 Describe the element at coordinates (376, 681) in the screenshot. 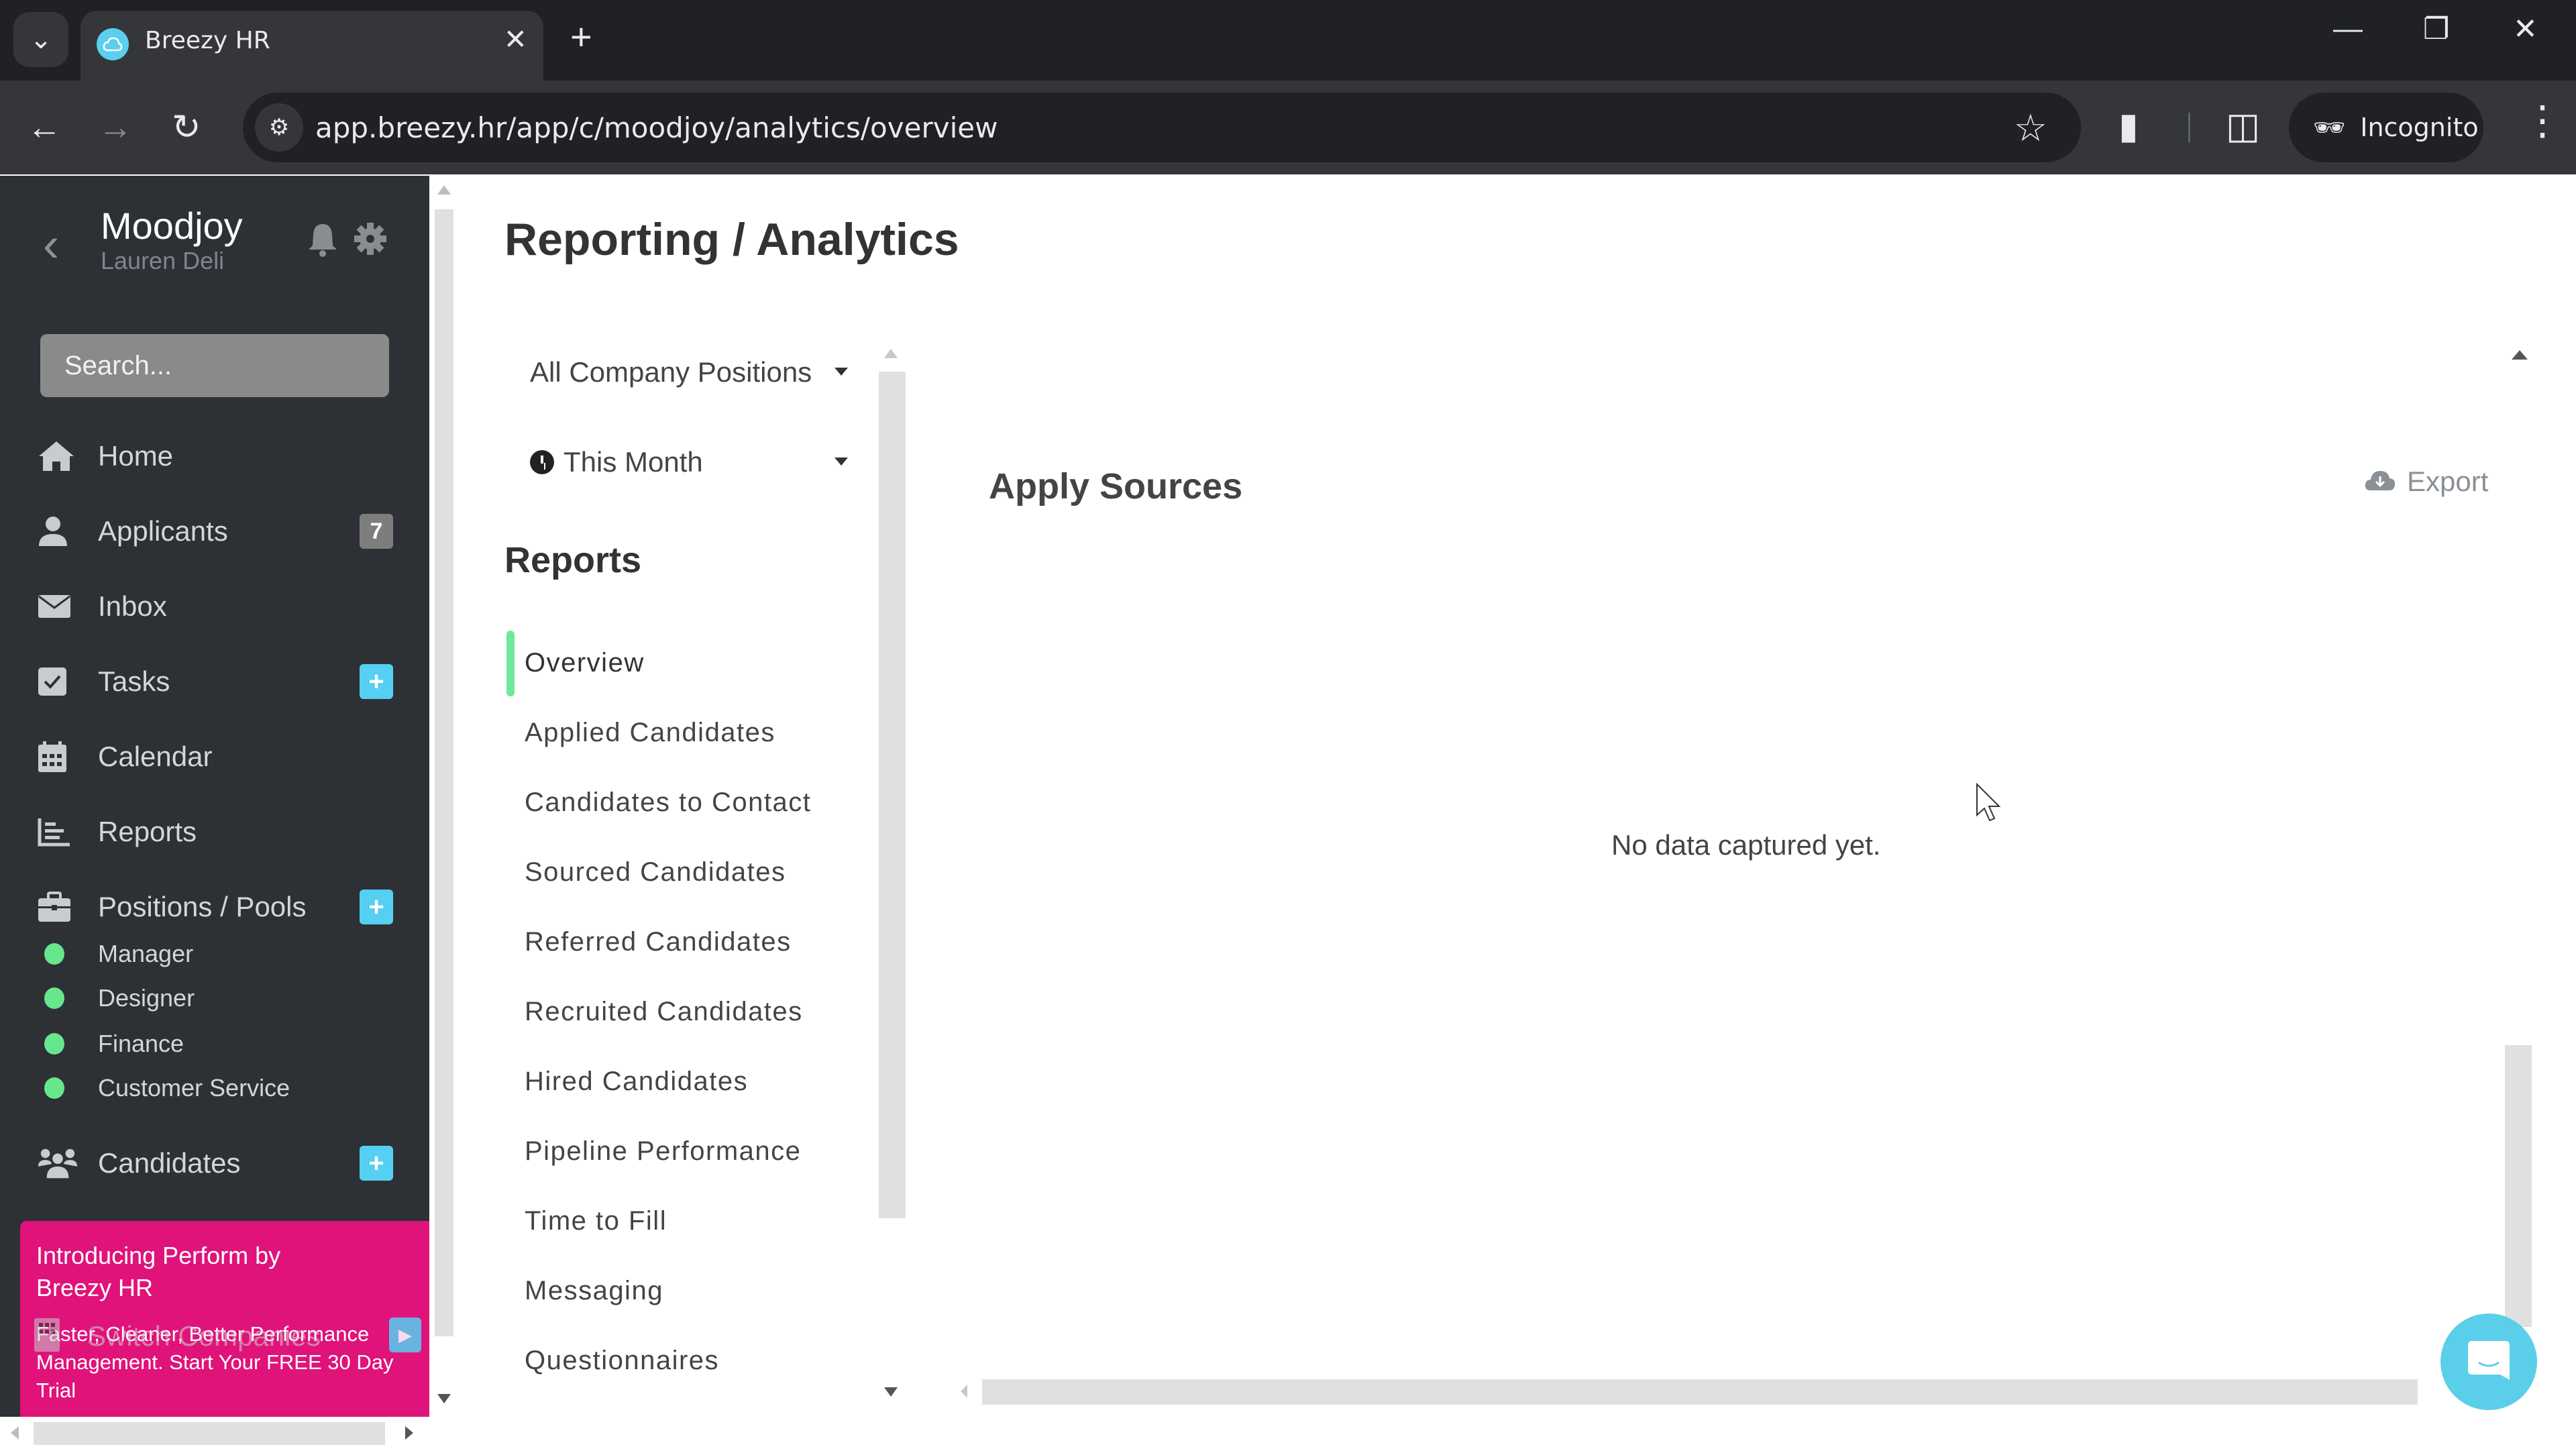

I see `add-task-button: +` at that location.